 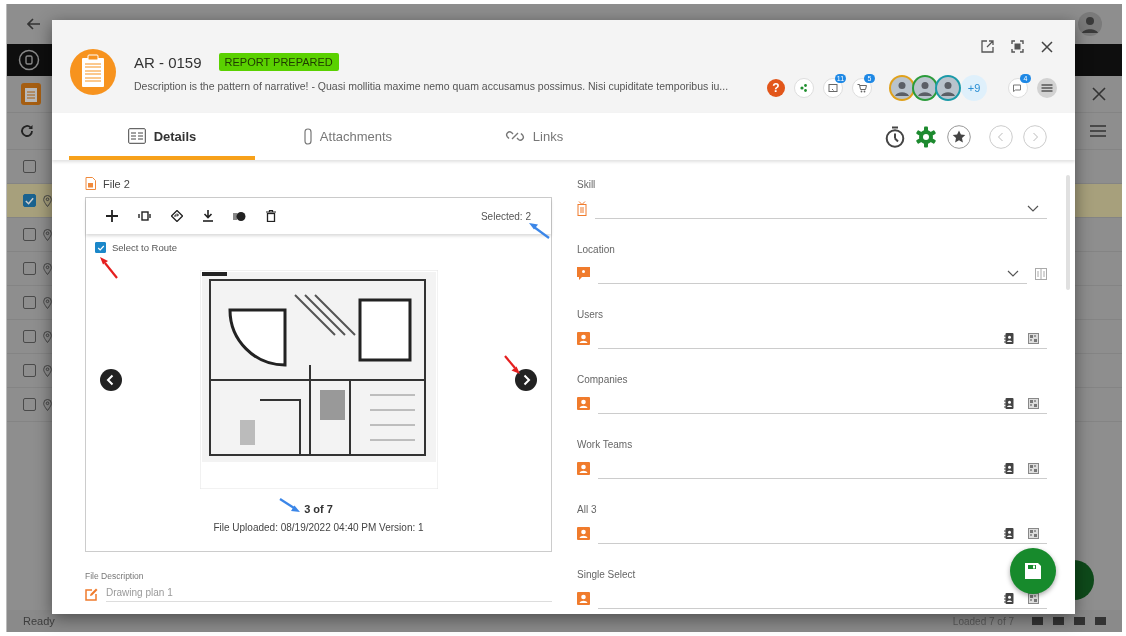 I want to click on map-pin-icon, so click(x=583, y=273).